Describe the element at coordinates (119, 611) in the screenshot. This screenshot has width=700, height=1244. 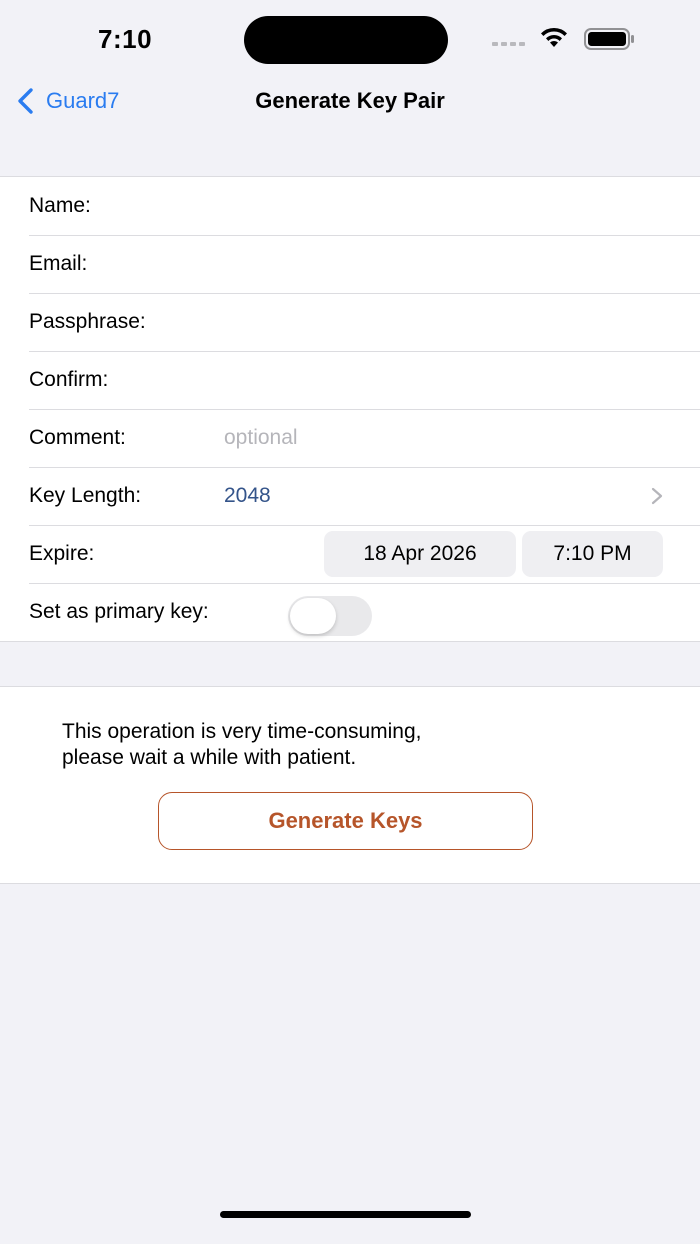
I see `primary-key-label: Set as primary key:` at that location.